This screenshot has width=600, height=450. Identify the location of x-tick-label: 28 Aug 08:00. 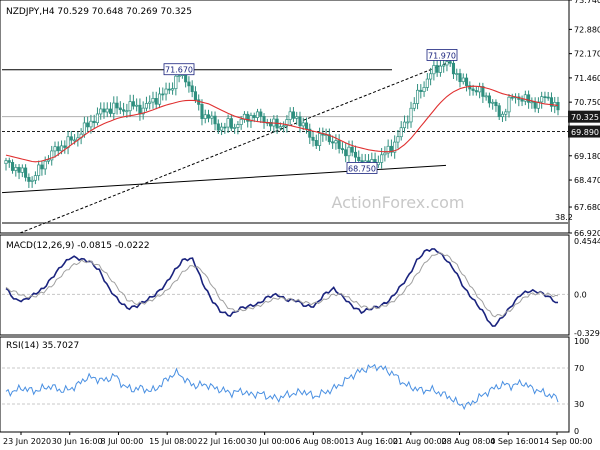
(469, 441).